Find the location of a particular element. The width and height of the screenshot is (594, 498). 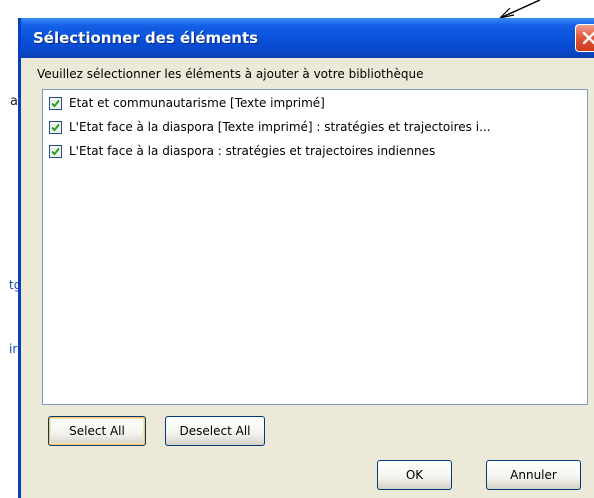

list-item: Etat et communautarisme [Texte imprimé] is located at coordinates (316, 104).